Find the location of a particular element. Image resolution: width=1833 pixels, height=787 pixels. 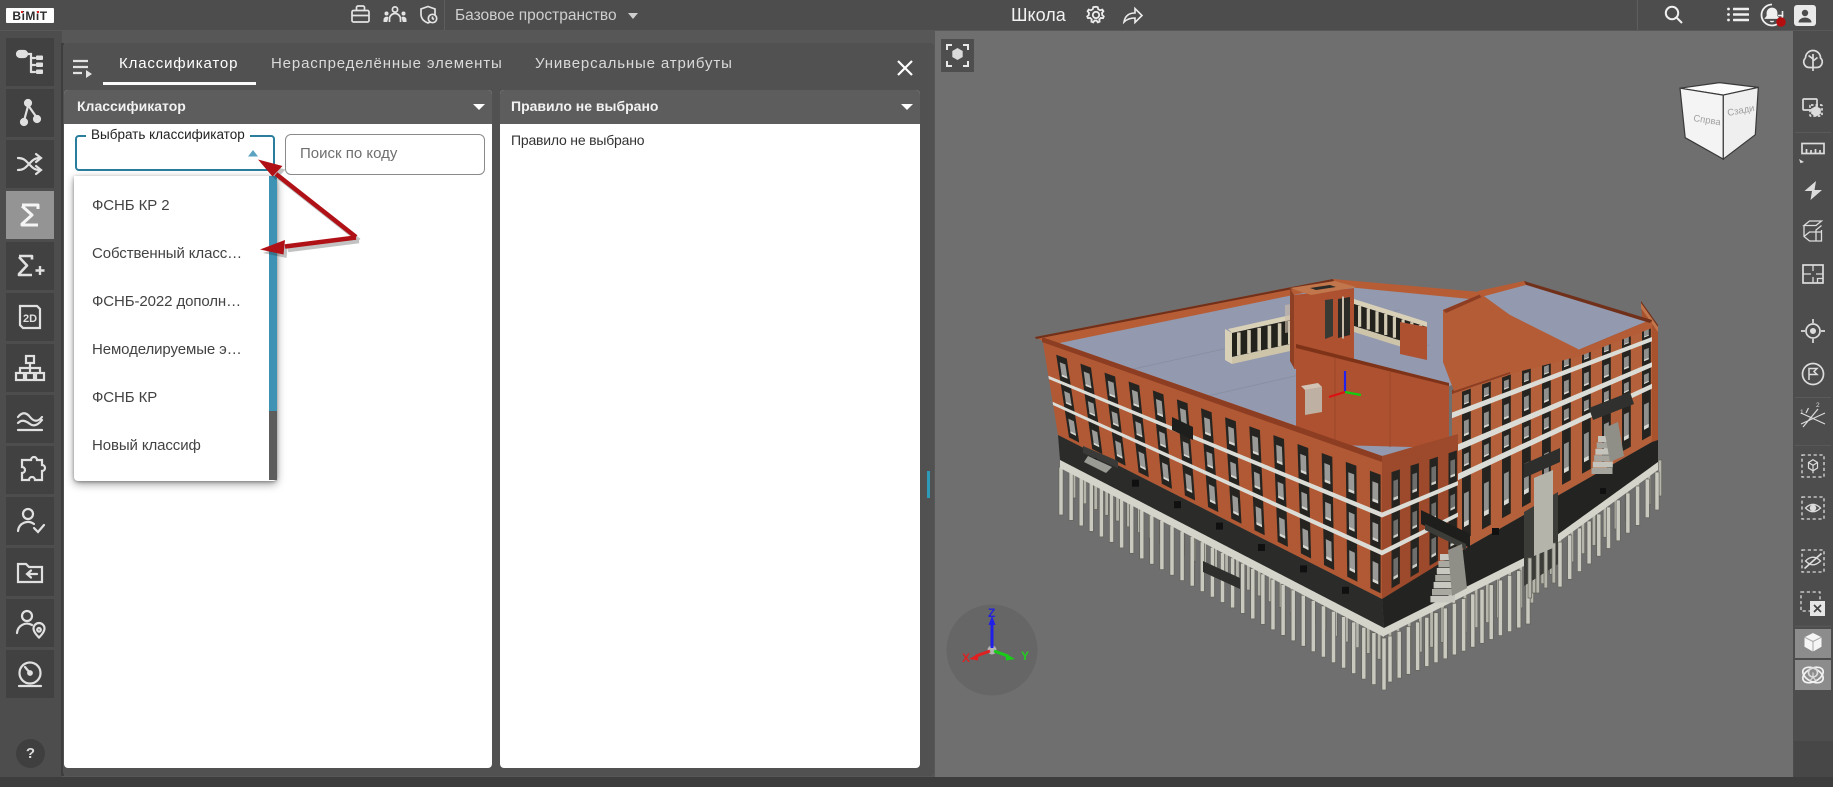

svg-text: Z is located at coordinates (991, 613).